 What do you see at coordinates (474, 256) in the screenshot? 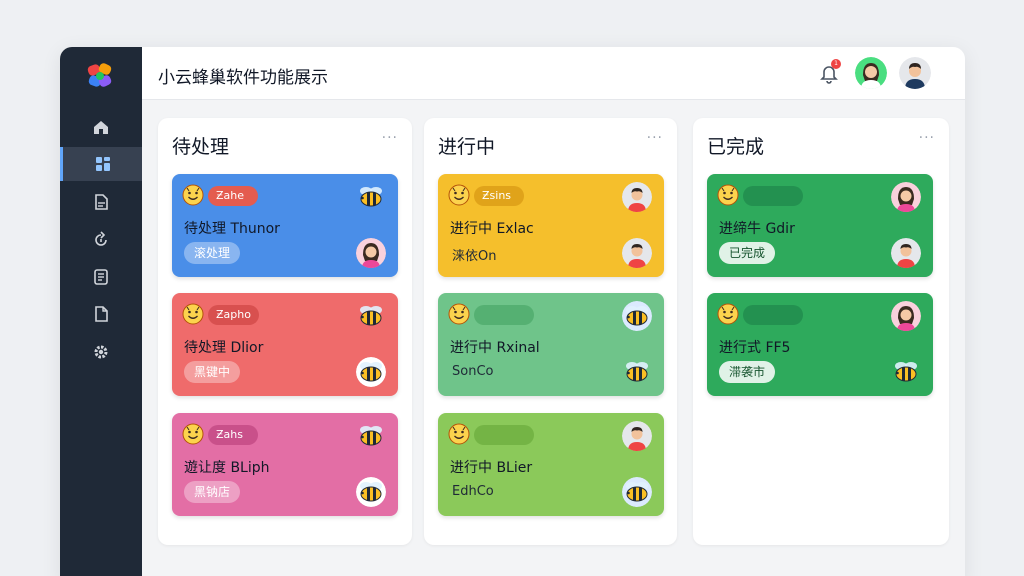
I see `card-subtitle: 涞依On` at bounding box center [474, 256].